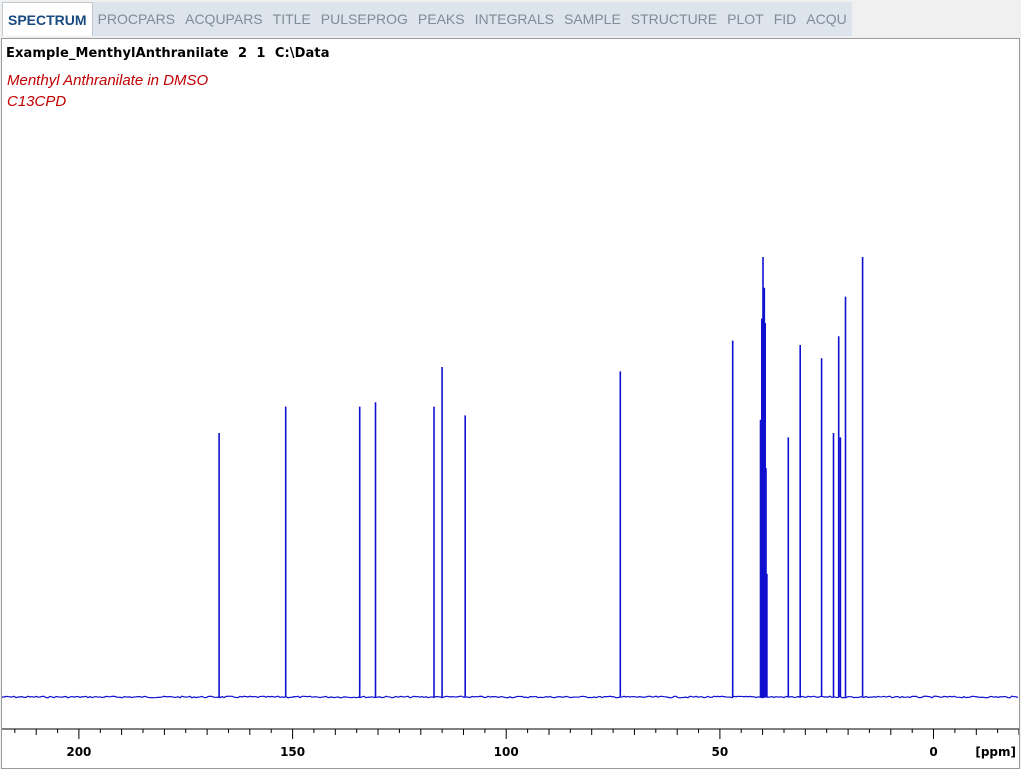  I want to click on tick-label-200: 200, so click(78, 752).